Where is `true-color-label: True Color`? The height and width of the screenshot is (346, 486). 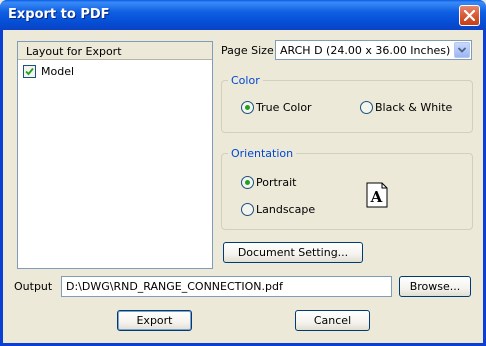
true-color-label: True Color is located at coordinates (284, 107).